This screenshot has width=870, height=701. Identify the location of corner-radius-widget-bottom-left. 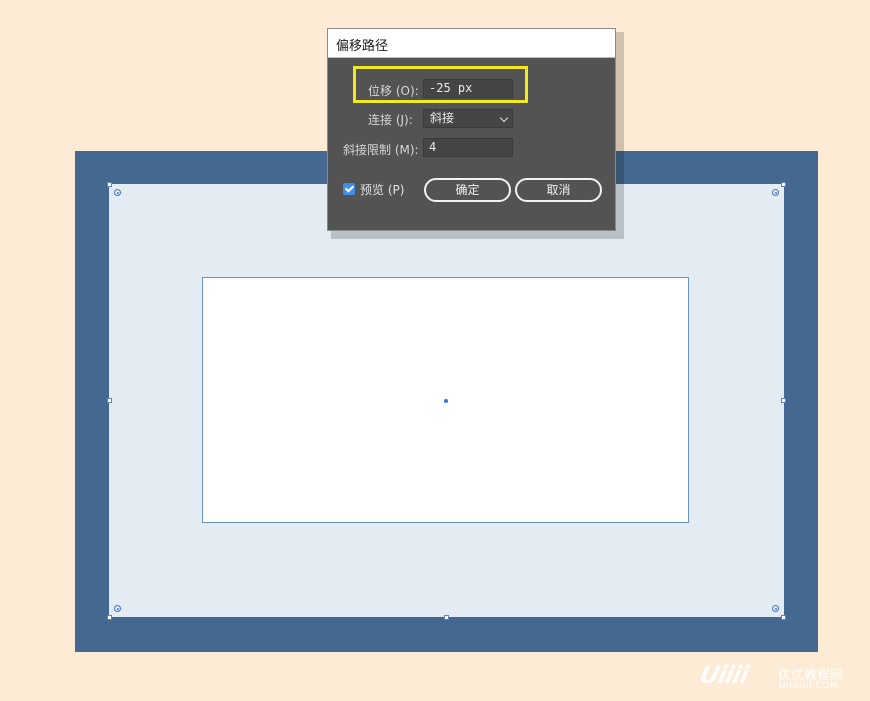
(117, 608).